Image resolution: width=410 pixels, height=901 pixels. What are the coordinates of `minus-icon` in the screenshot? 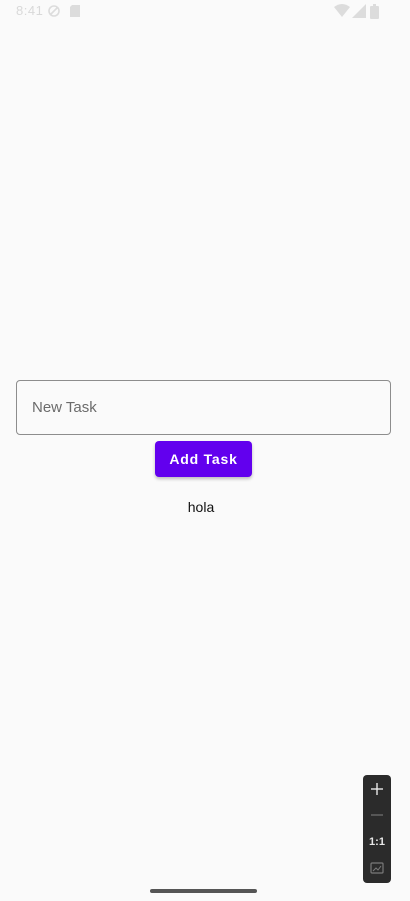 It's located at (377, 816).